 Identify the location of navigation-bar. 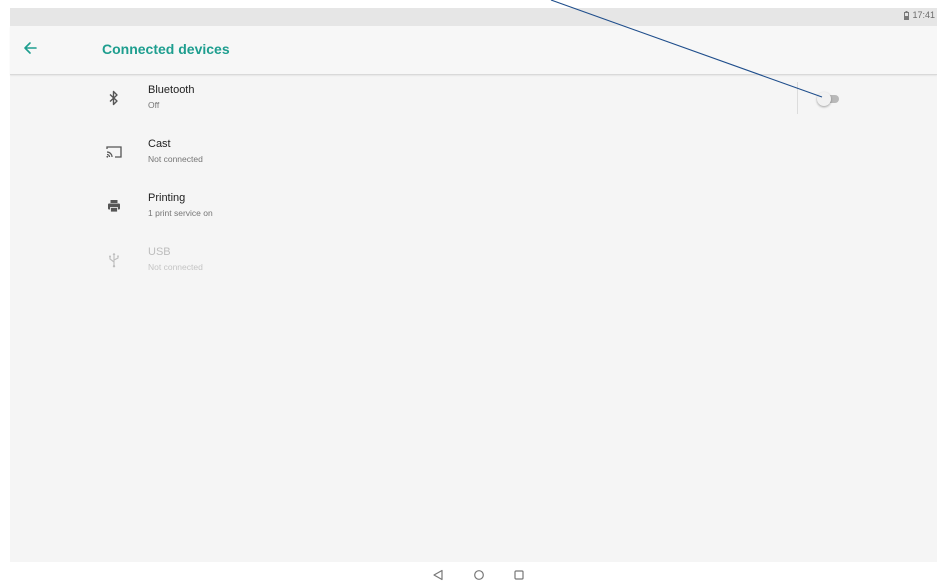
(468, 575).